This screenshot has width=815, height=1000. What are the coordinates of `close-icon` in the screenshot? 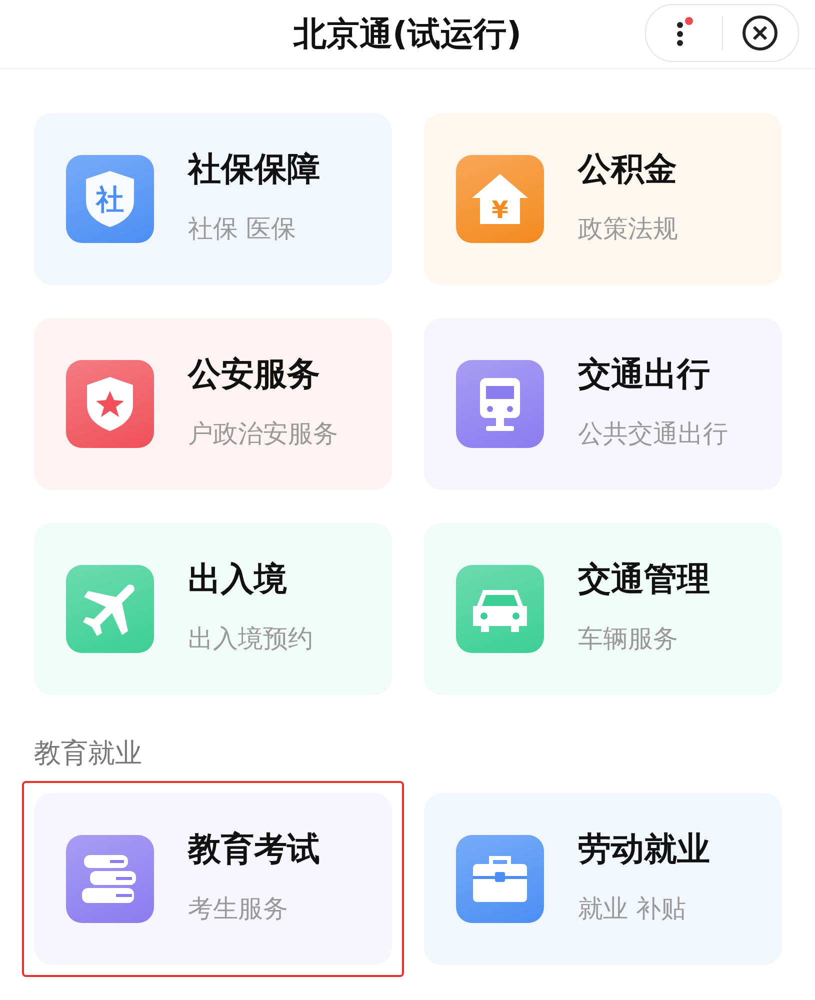 It's located at (760, 33).